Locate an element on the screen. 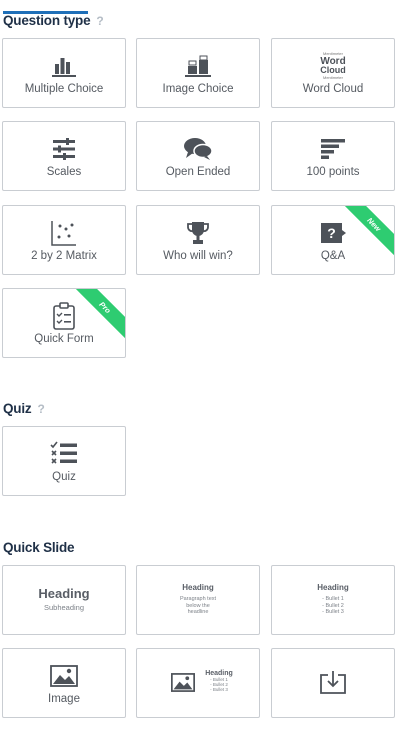 The width and height of the screenshot is (403, 746). card-label: Quiz is located at coordinates (64, 477).